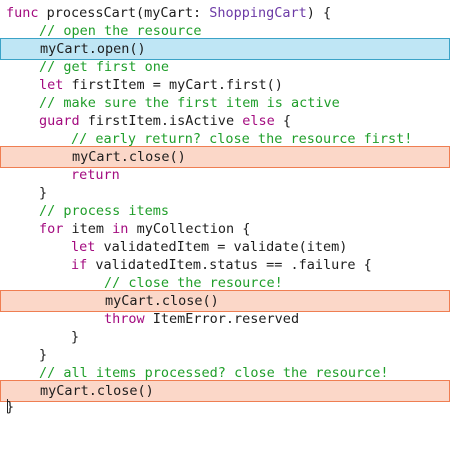 This screenshot has width=450, height=462. I want to click on code-text: firstItem.isActive, so click(161, 121).